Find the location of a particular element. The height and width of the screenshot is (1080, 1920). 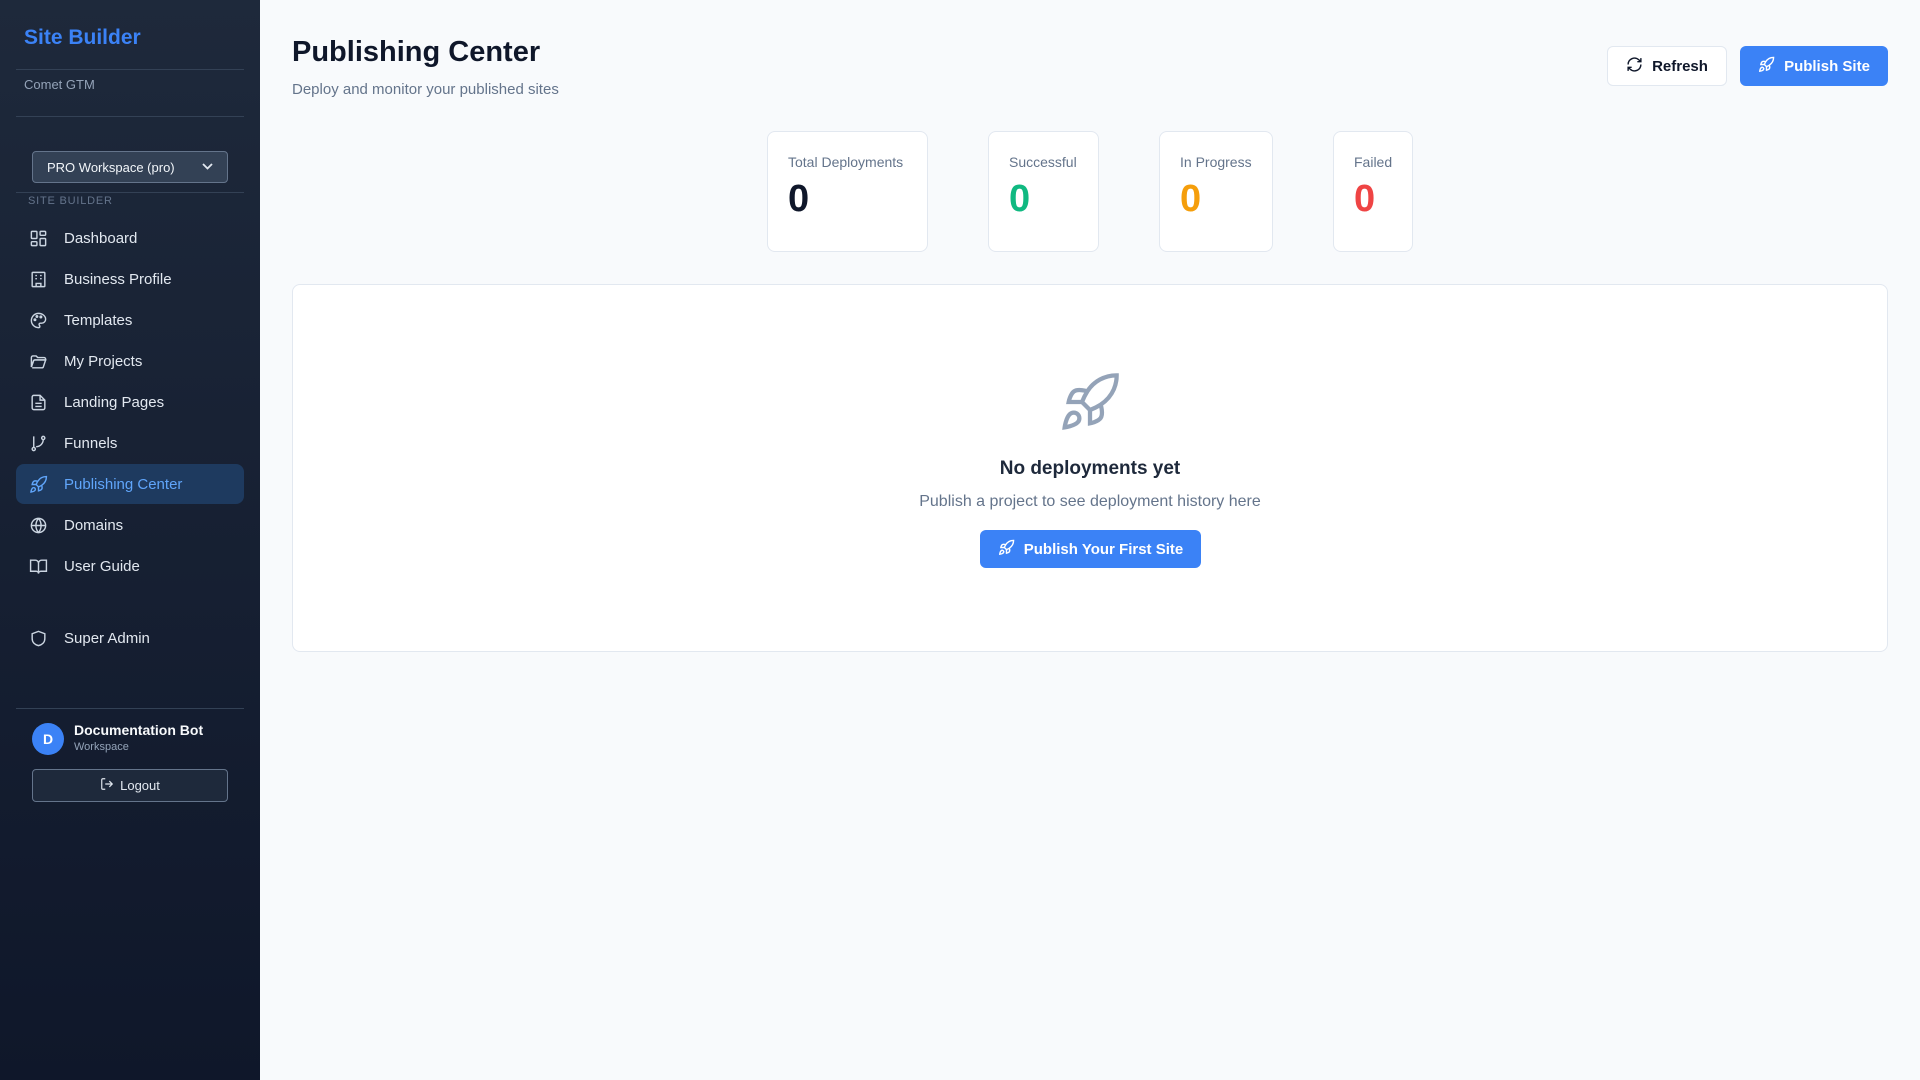

sidebar-item-business-profile: Business Profile is located at coordinates (130, 279).